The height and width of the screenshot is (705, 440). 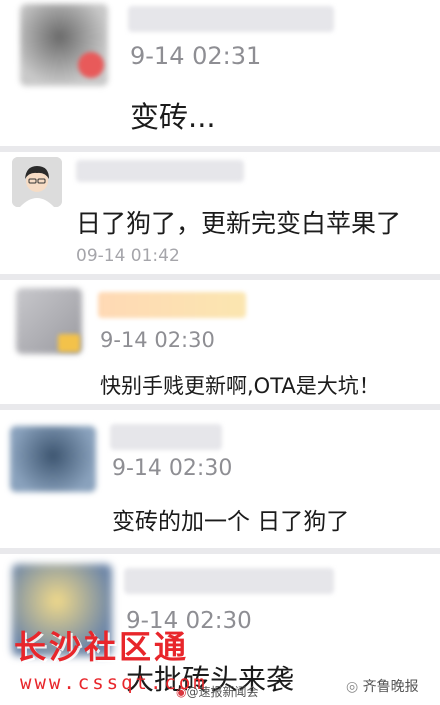 I want to click on user-avatar-icon, so click(x=37, y=182).